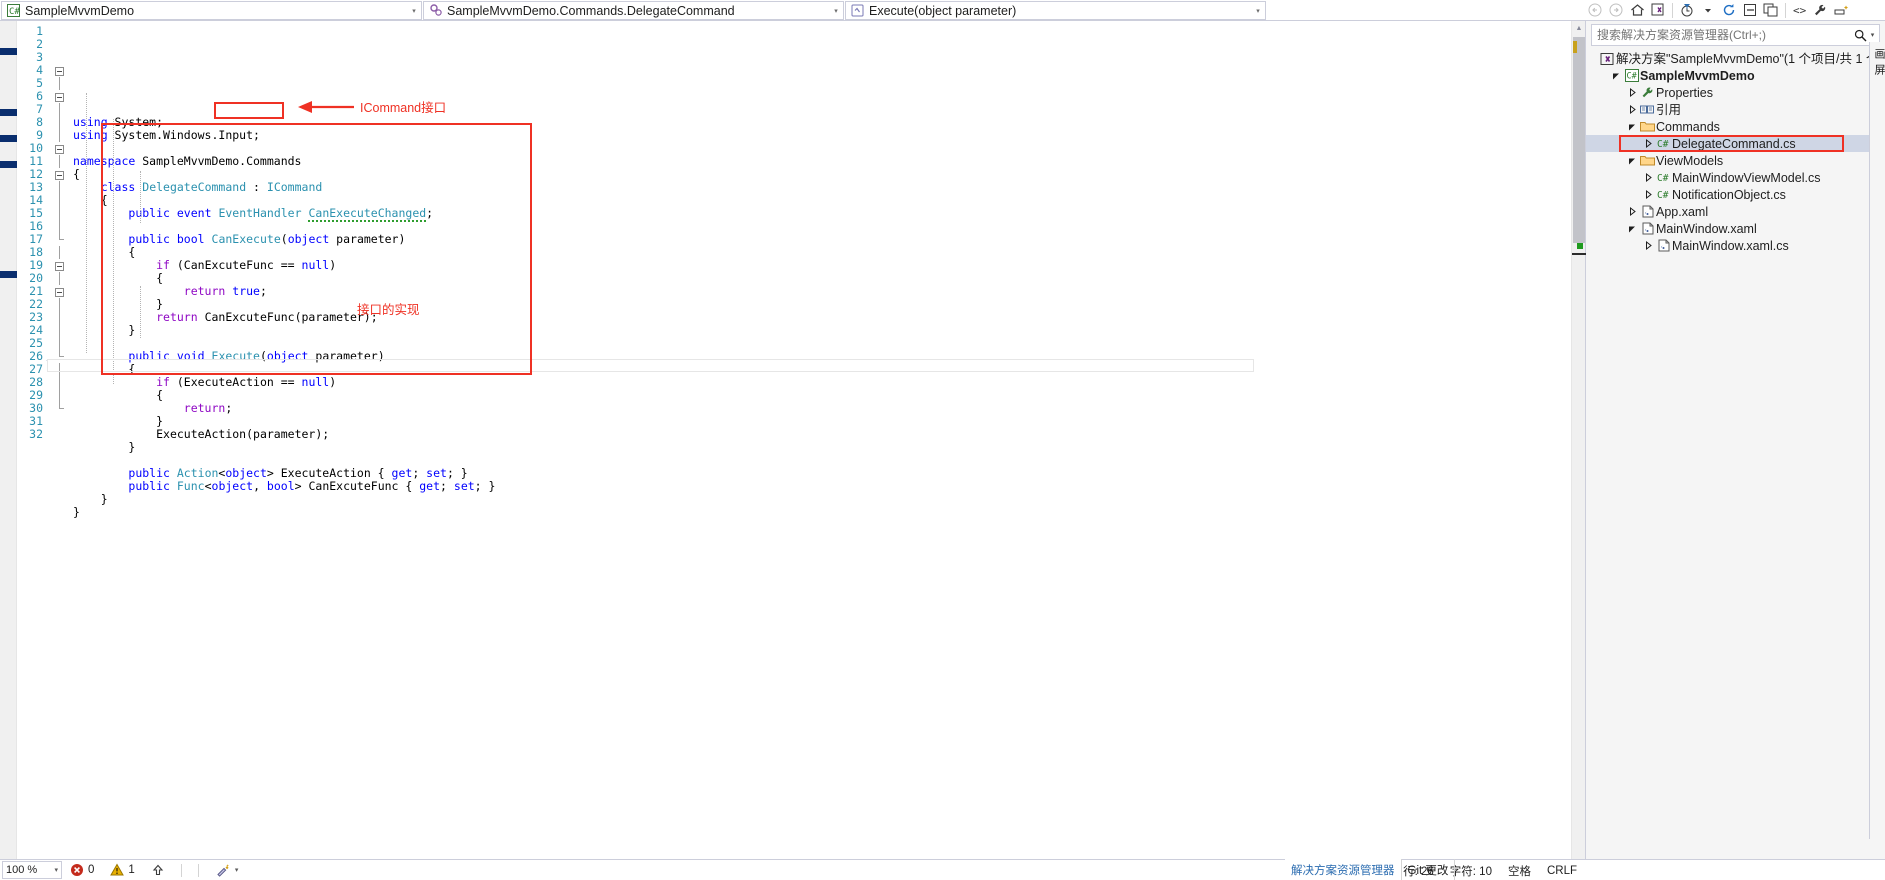  What do you see at coordinates (1842, 10) in the screenshot?
I see `preview-selected-items-icon` at bounding box center [1842, 10].